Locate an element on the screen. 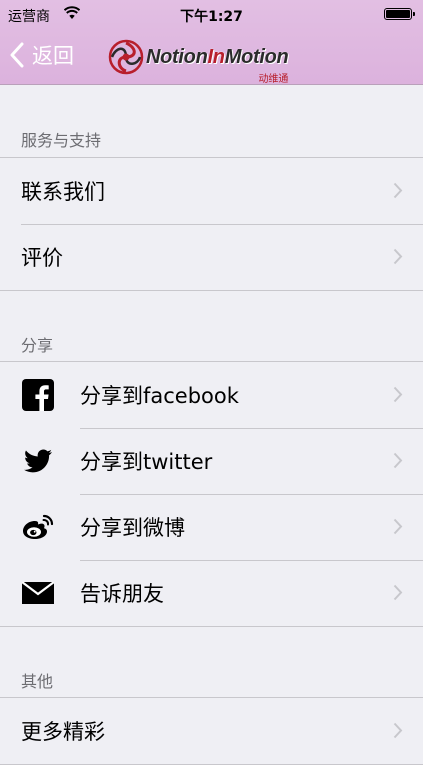 The height and width of the screenshot is (765, 423). share-facebook-row: 分享到facebook is located at coordinates (211, 395).